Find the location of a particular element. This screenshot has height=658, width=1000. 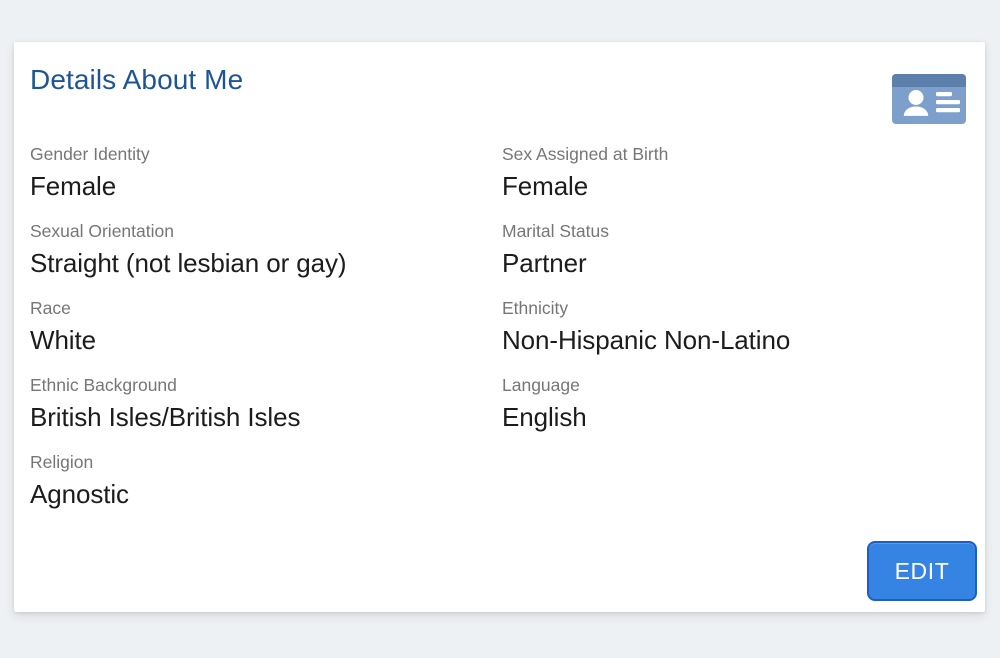

page-title: Details About Me is located at coordinates (137, 79).